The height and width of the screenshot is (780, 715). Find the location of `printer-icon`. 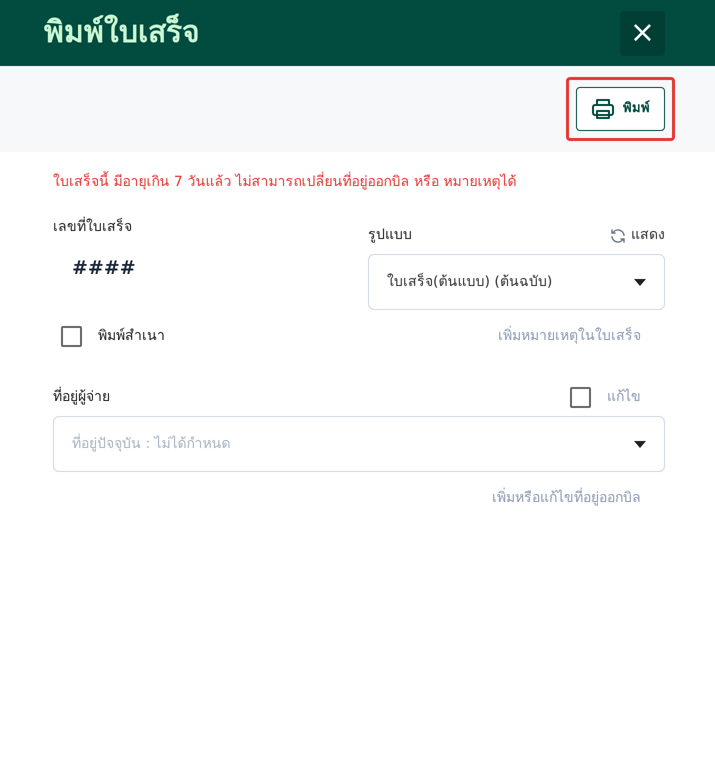

printer-icon is located at coordinates (603, 109).